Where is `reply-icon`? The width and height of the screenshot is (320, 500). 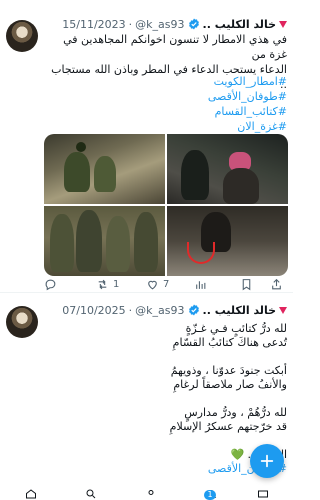
reply-icon is located at coordinates (50, 285).